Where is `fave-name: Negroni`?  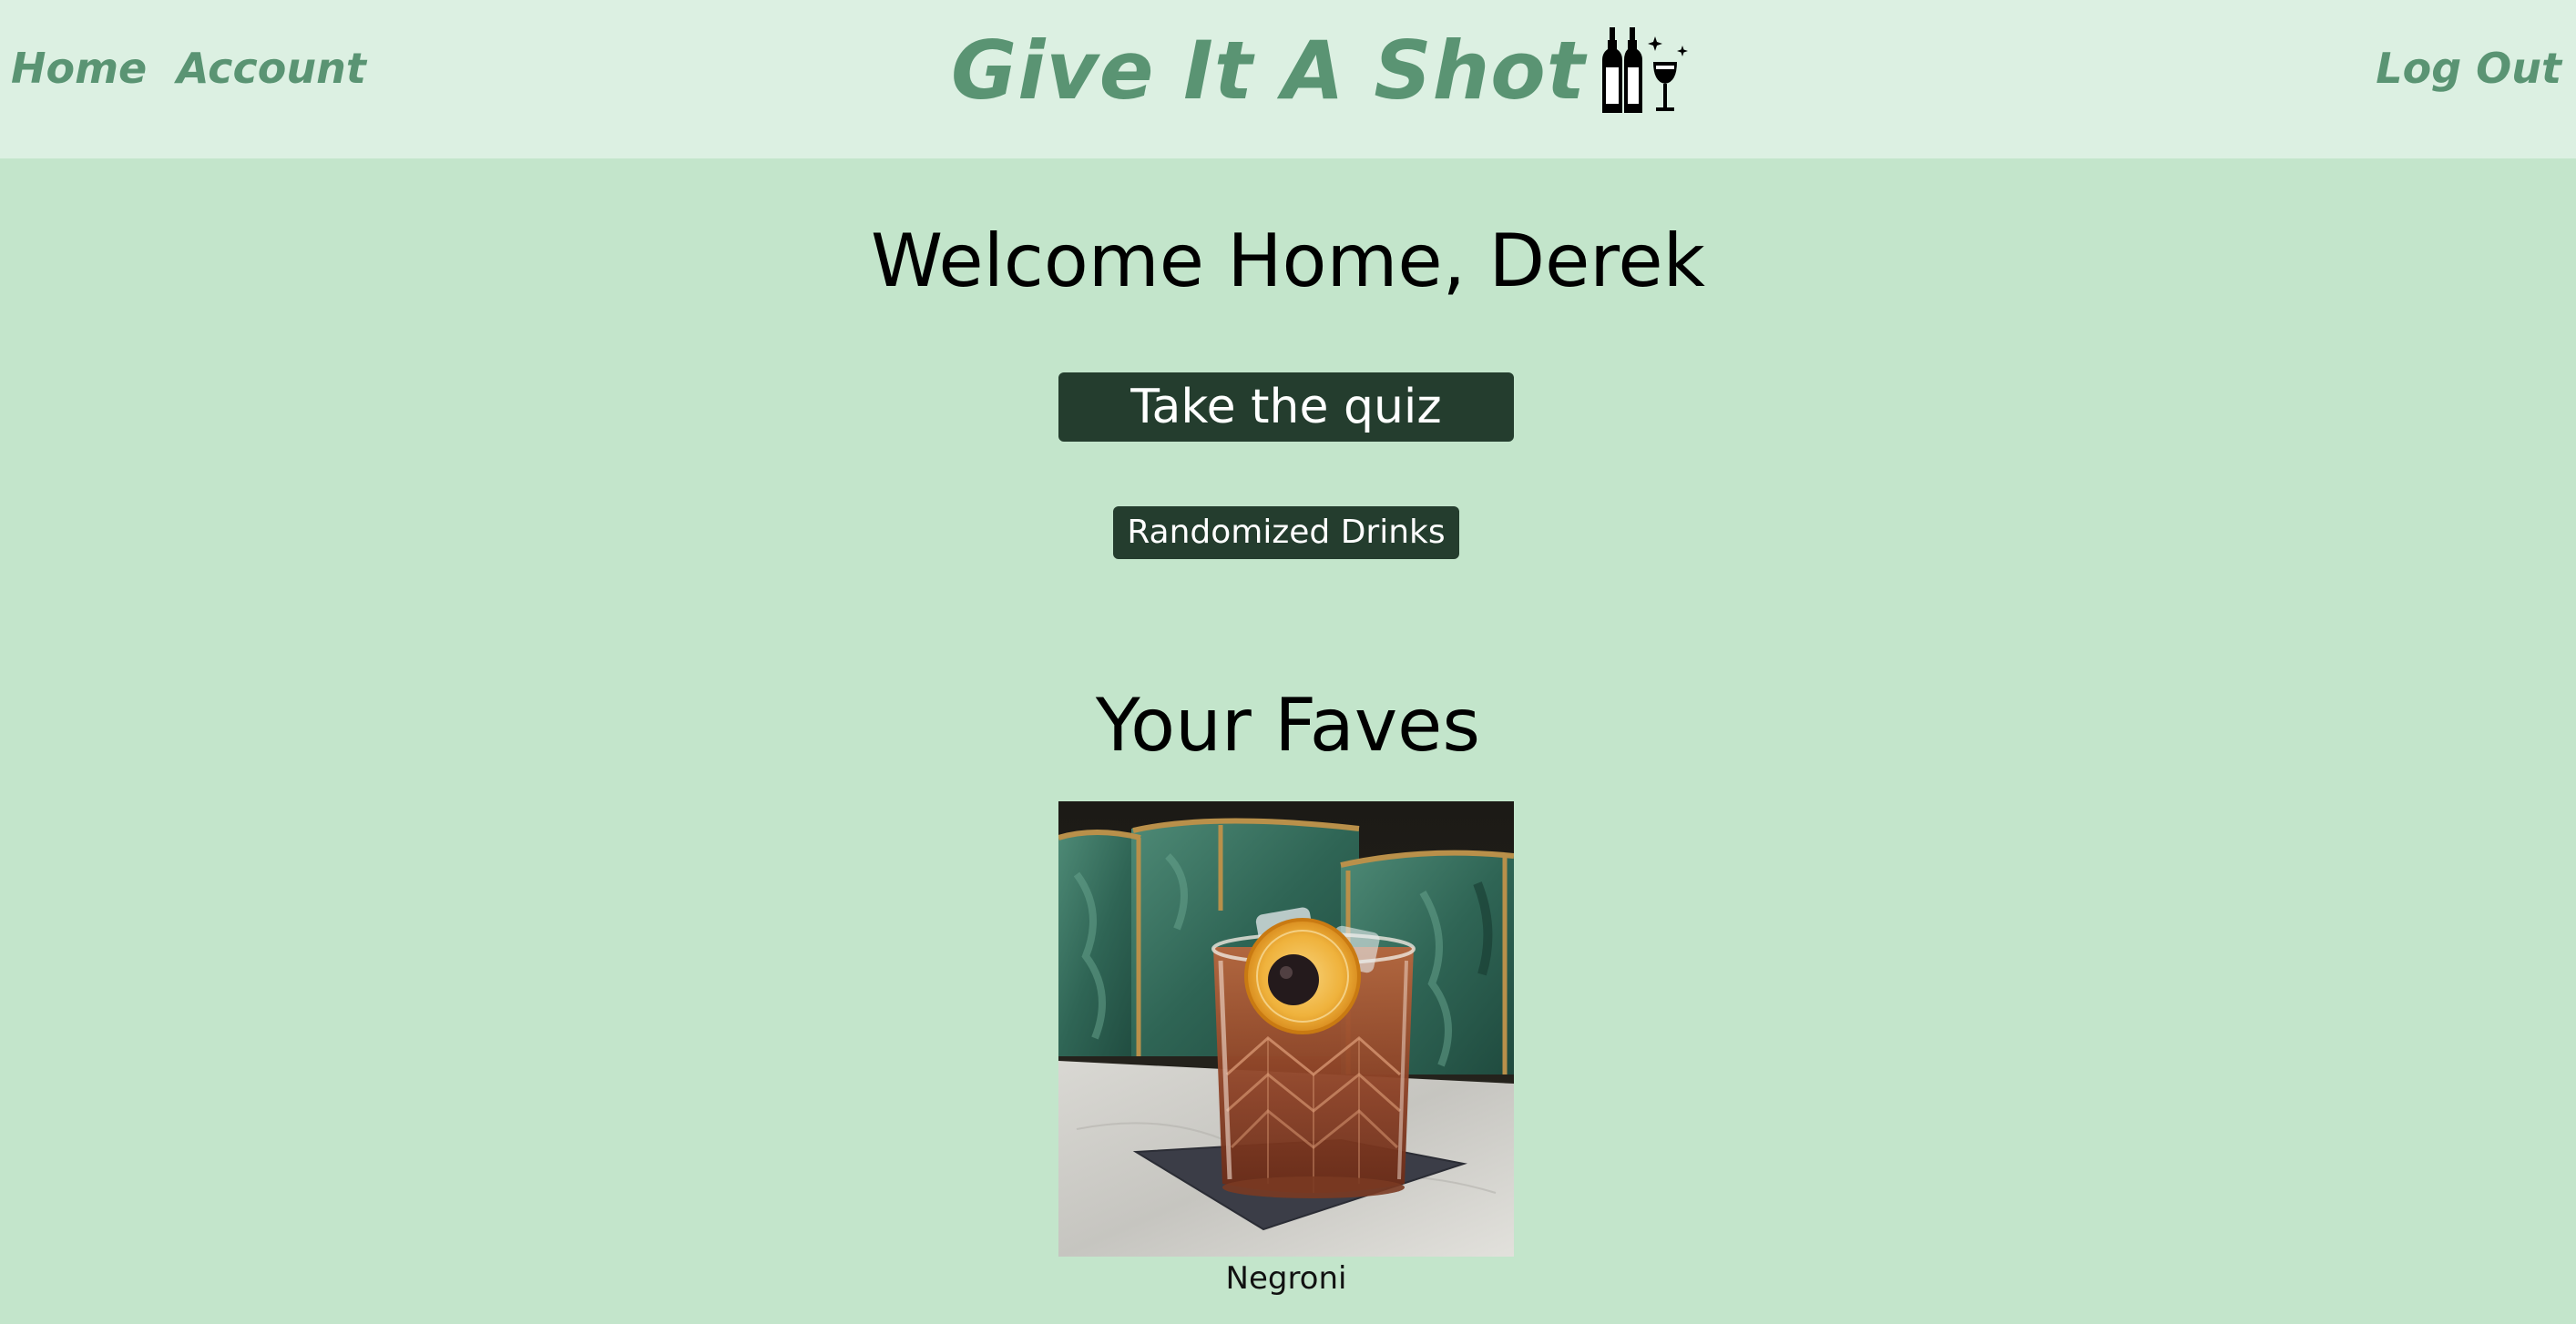 fave-name: Negroni is located at coordinates (1286, 1278).